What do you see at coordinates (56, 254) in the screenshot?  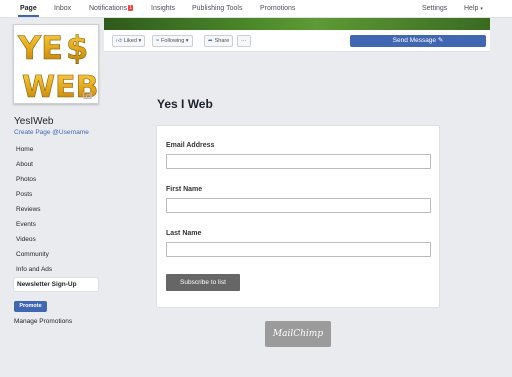 I see `nav-item-community: Community` at bounding box center [56, 254].